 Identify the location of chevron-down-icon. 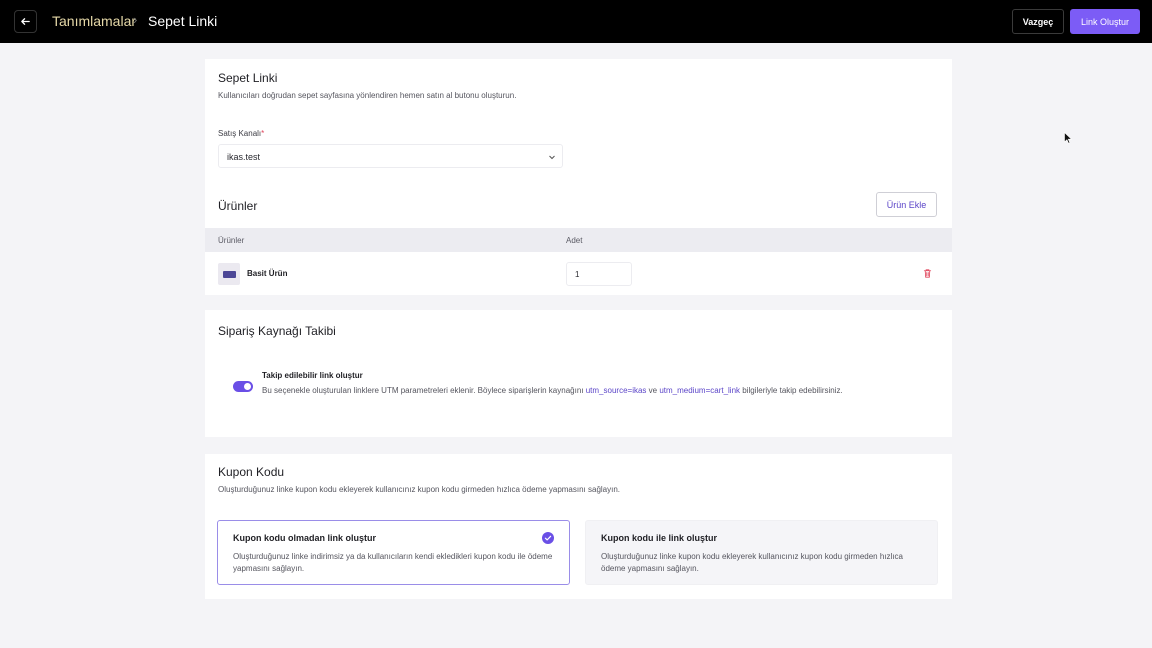
(552, 157).